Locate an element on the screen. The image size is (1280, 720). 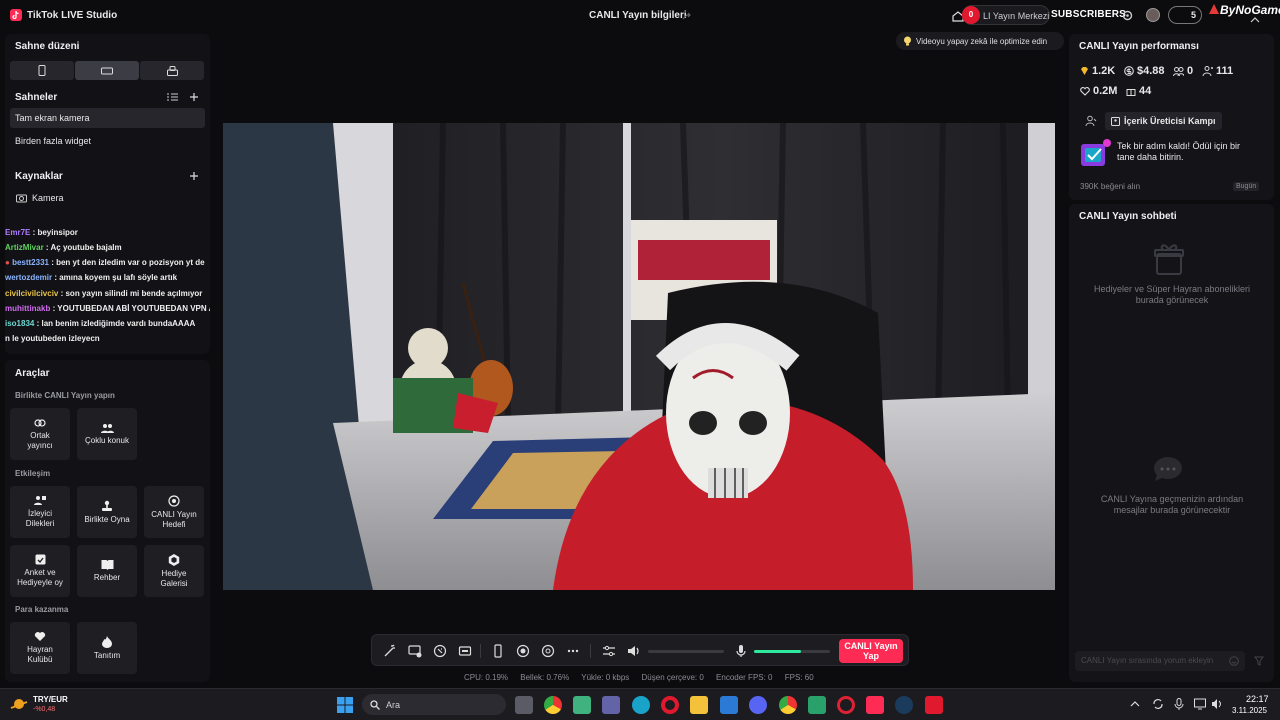
dual-screen-icon is located at coordinates (172, 70).